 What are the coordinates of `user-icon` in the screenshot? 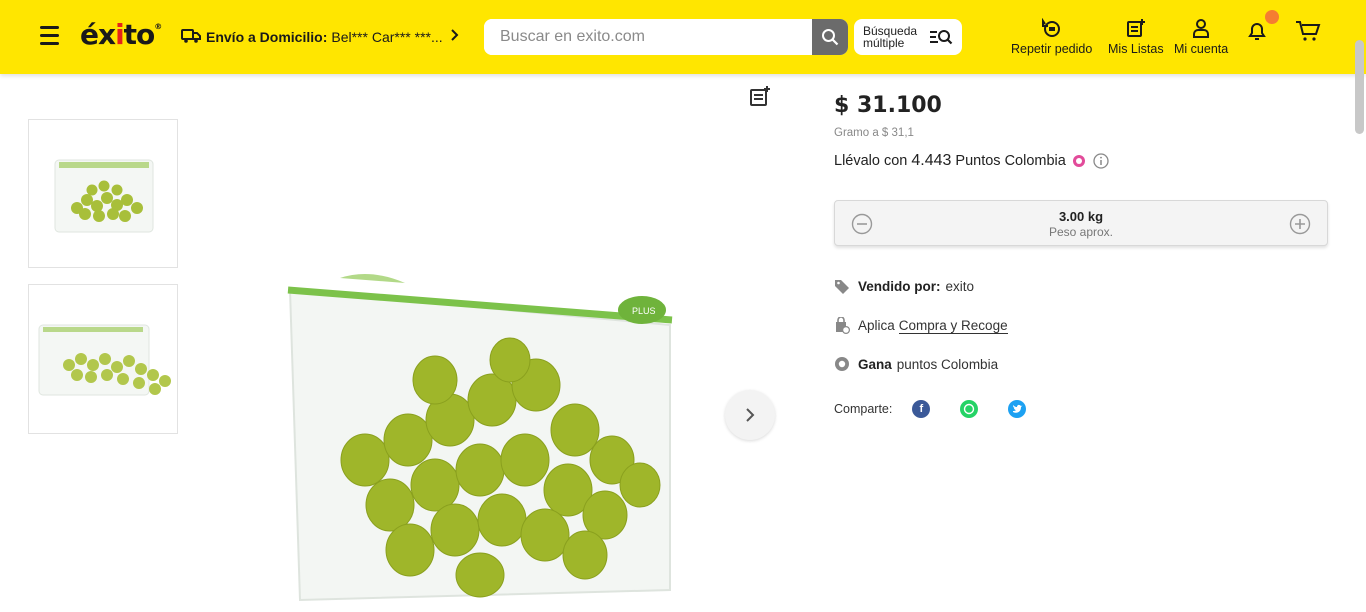 It's located at (1201, 28).